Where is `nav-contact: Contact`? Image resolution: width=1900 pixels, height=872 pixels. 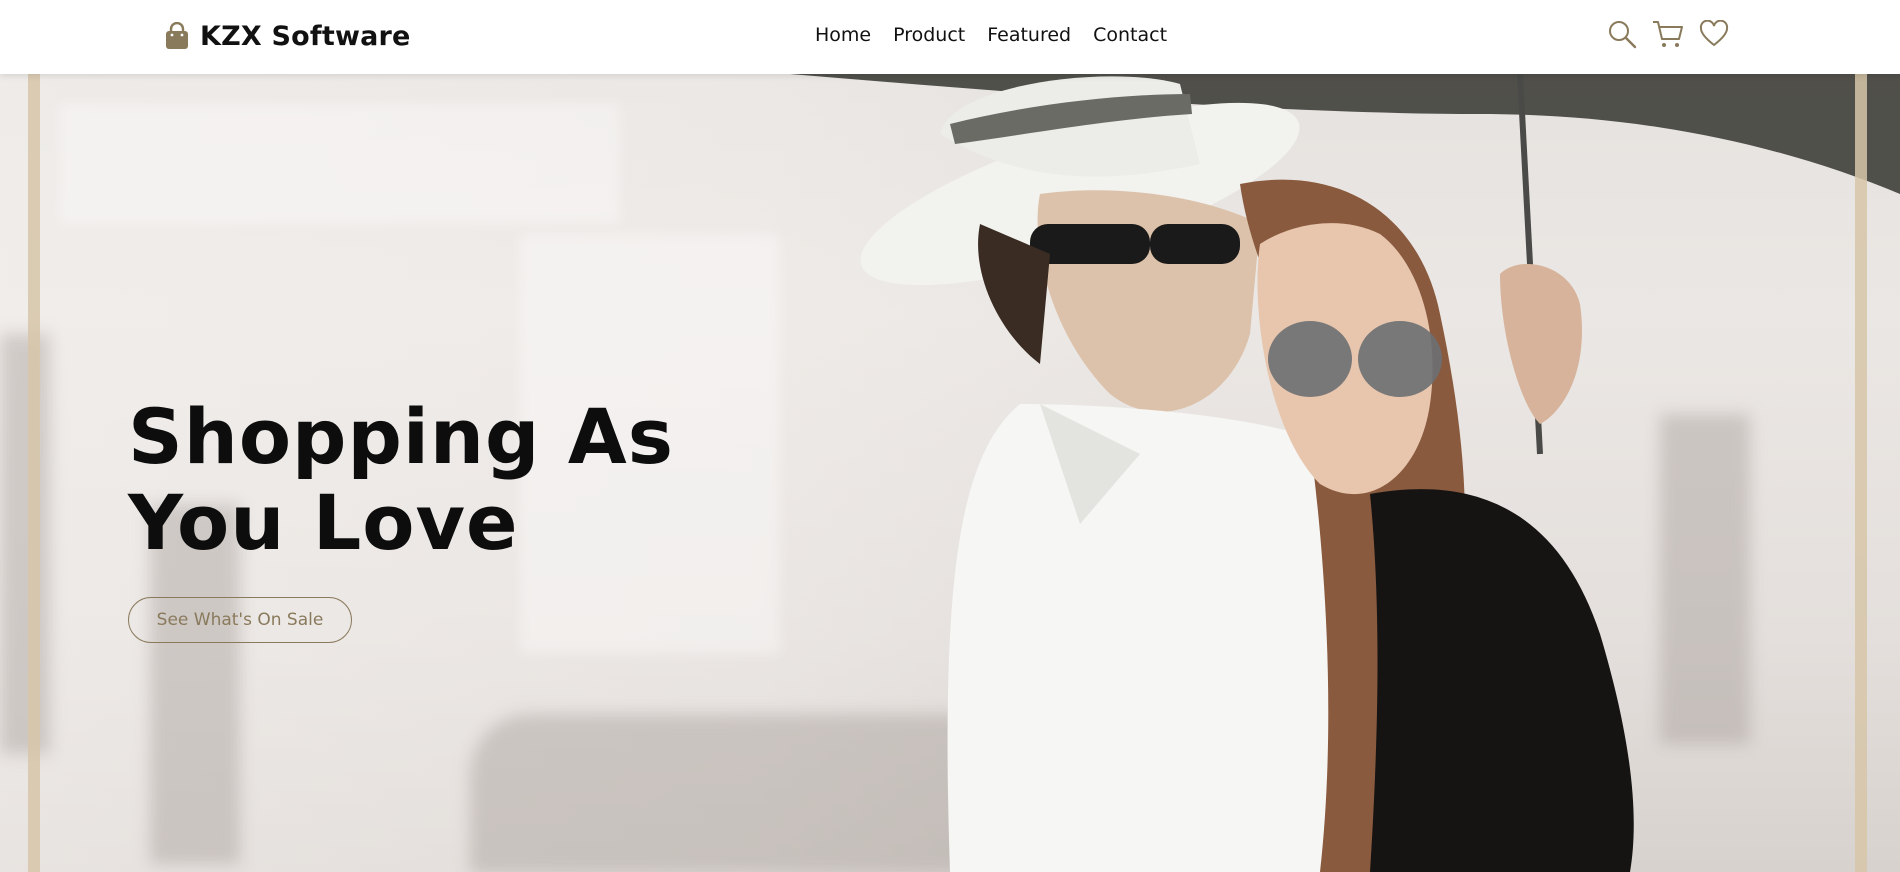 nav-contact: Contact is located at coordinates (1130, 35).